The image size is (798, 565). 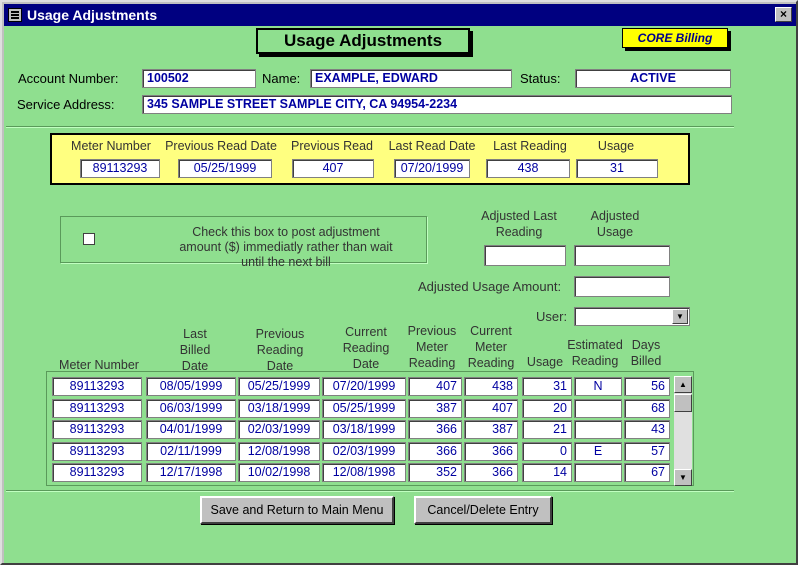 I want to click on cell-usage: 31, so click(x=547, y=386).